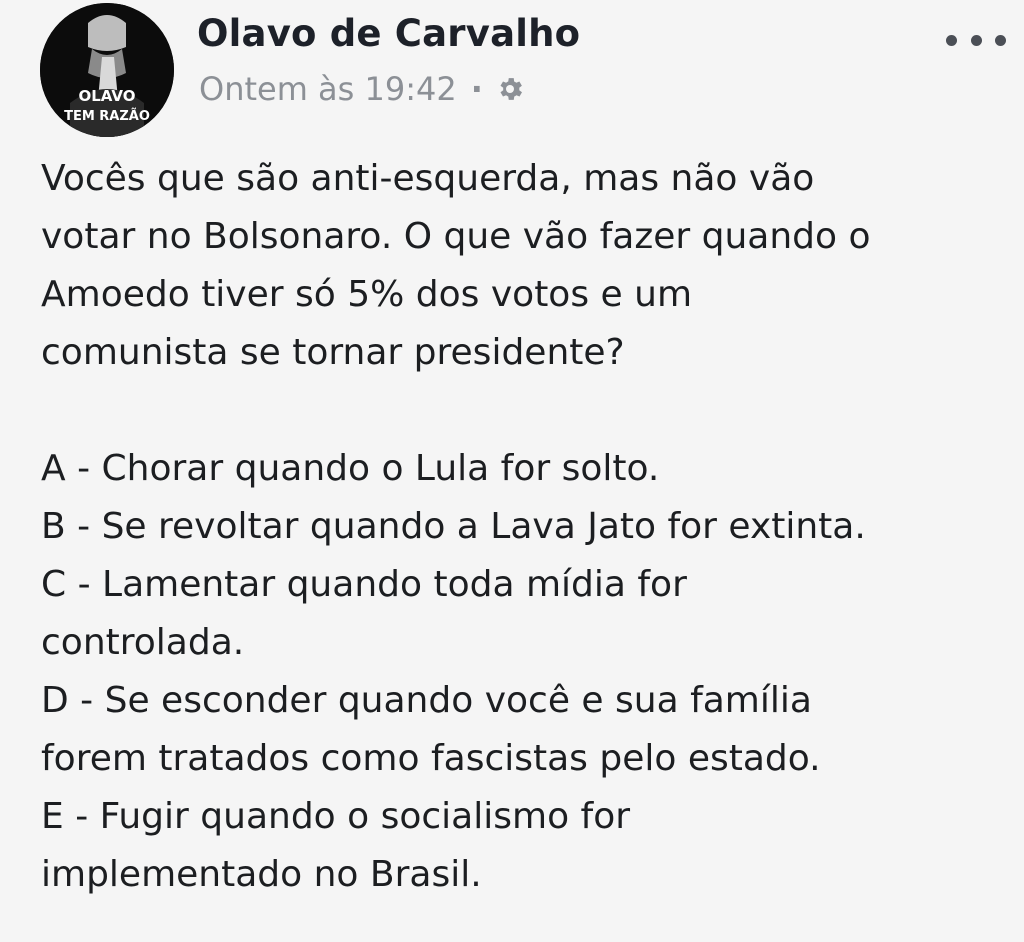  What do you see at coordinates (261, 874) in the screenshot?
I see `post-line: implementado no Brasil.` at bounding box center [261, 874].